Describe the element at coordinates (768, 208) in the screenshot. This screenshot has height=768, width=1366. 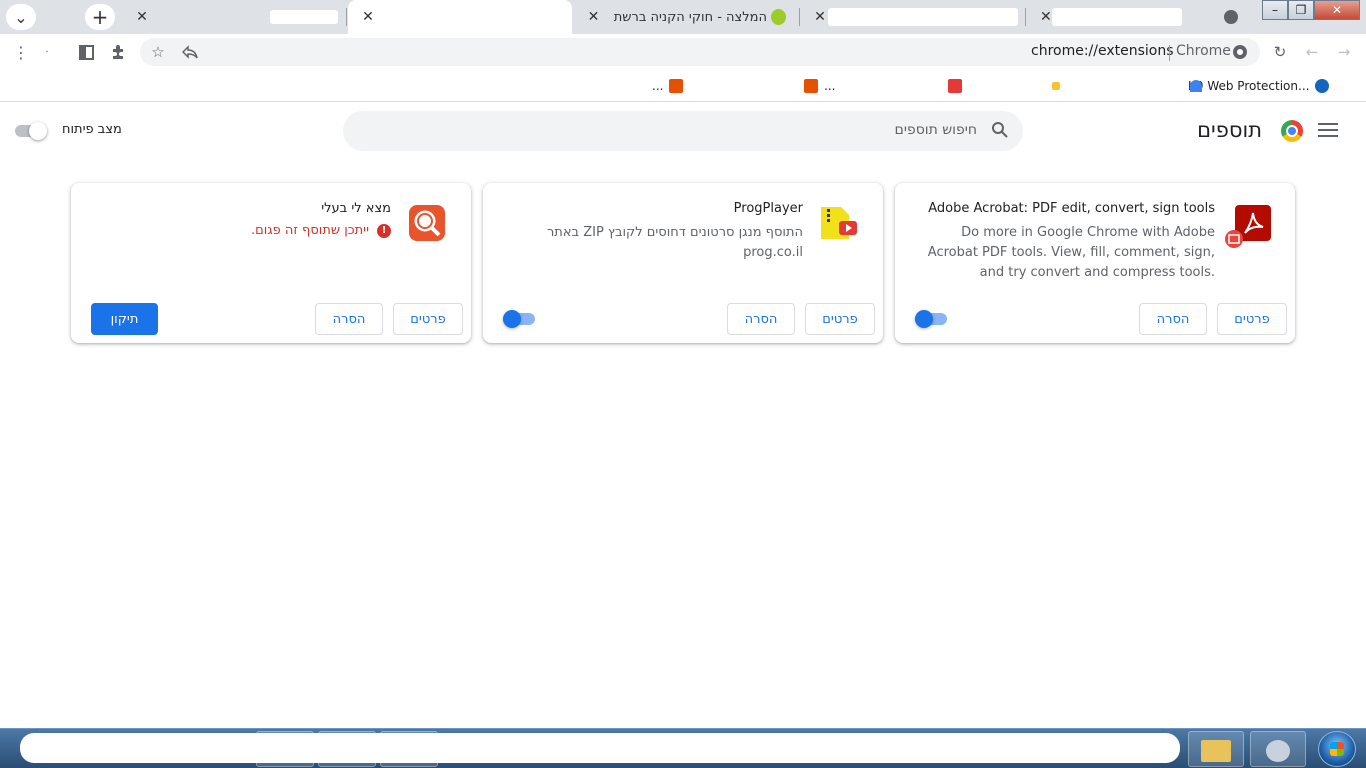
I see `extension-name: ProgPlayer` at that location.